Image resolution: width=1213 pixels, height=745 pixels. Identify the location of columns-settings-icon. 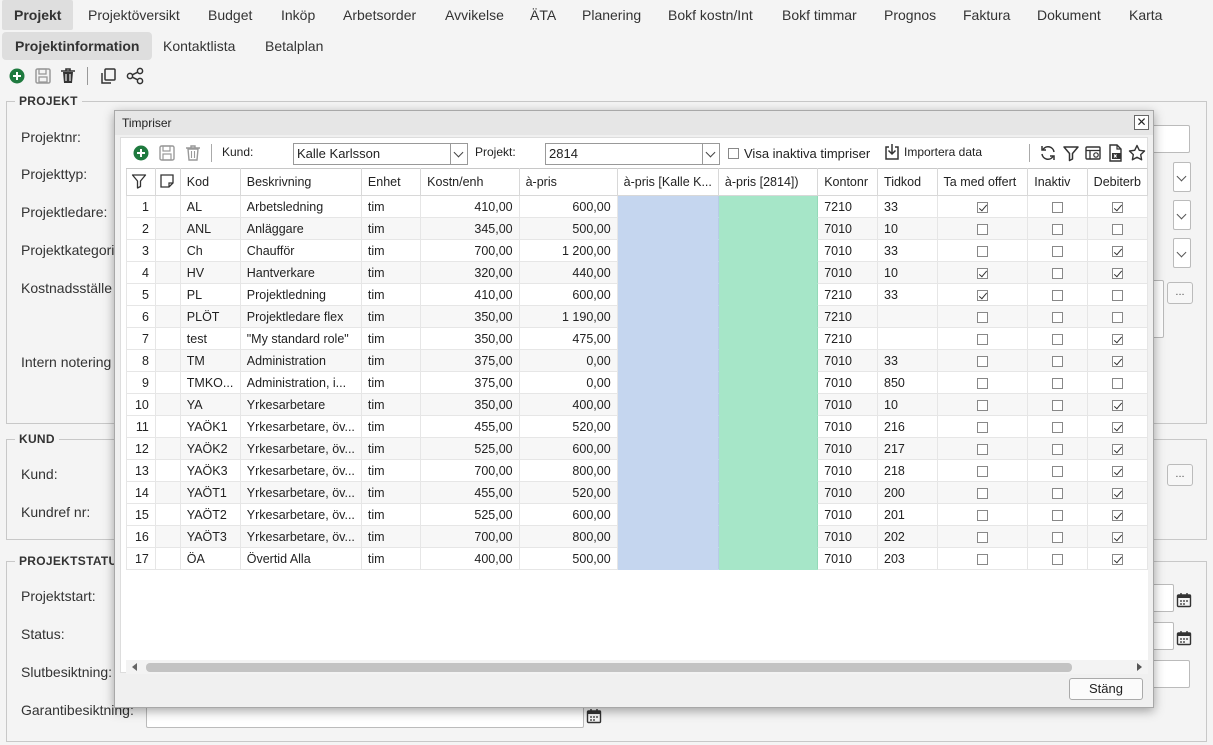
(1093, 153).